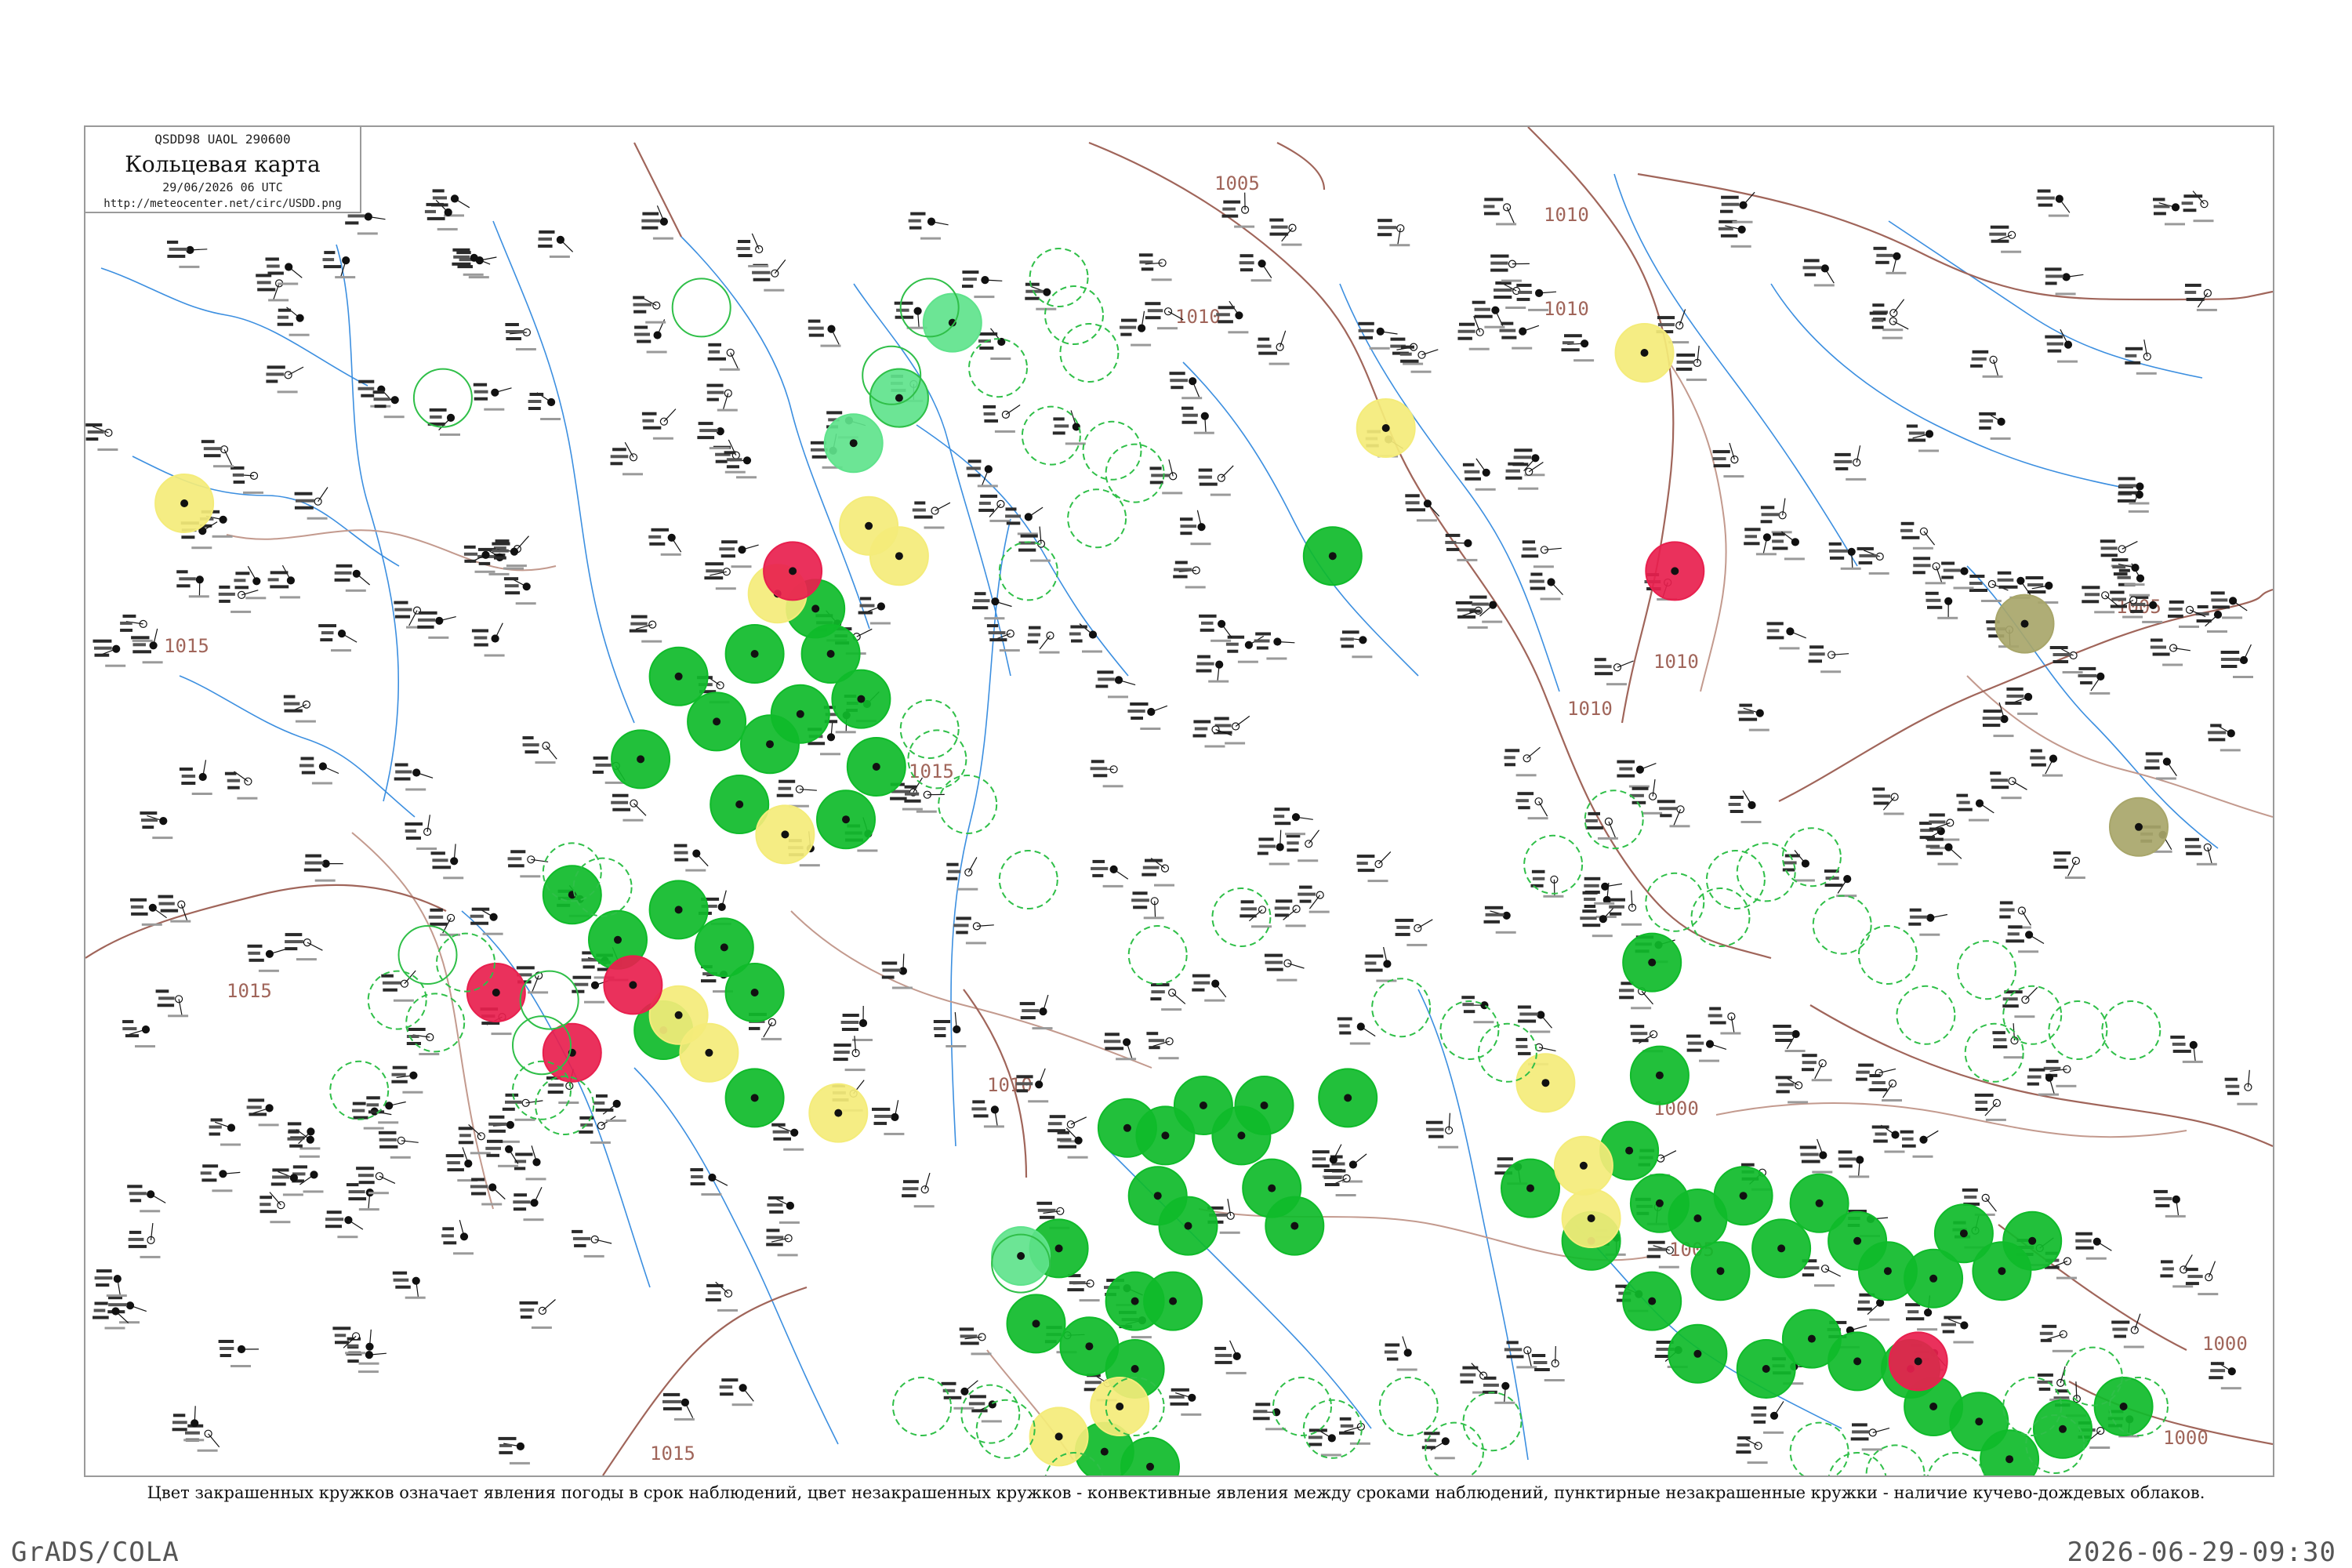 The height and width of the screenshot is (1568, 2352). What do you see at coordinates (1566, 215) in the screenshot?
I see `isobar-label: 1010` at bounding box center [1566, 215].